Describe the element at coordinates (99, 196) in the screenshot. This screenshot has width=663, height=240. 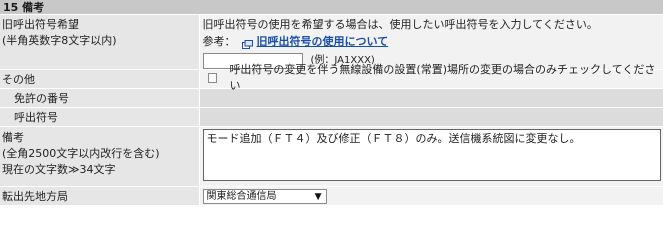
I see `transfer-bureau-label: 転出先地方局` at that location.